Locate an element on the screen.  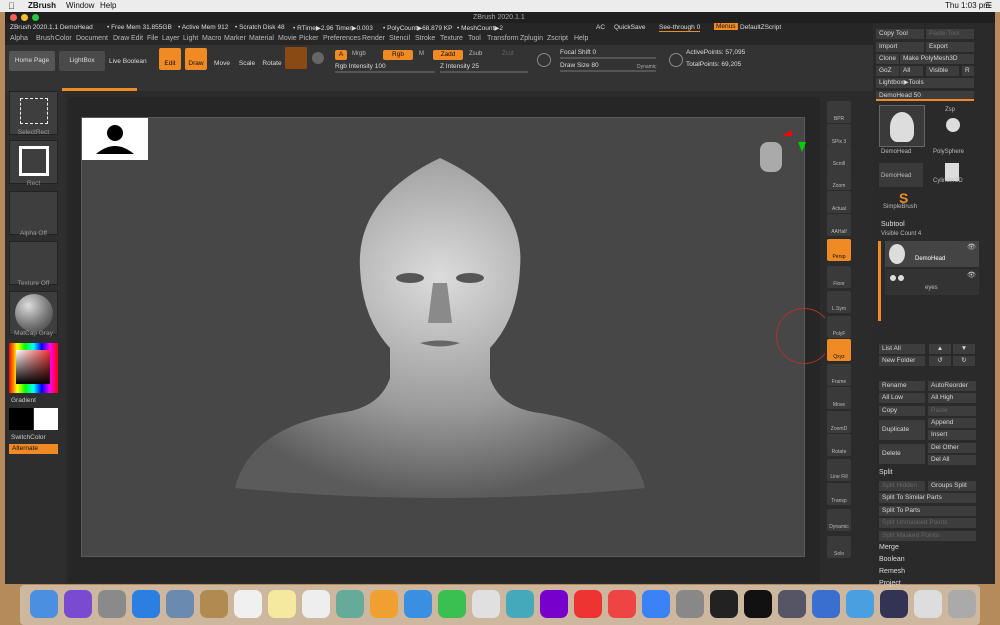
split-masked-button: Split Masked Points is located at coordinates (927, 536).